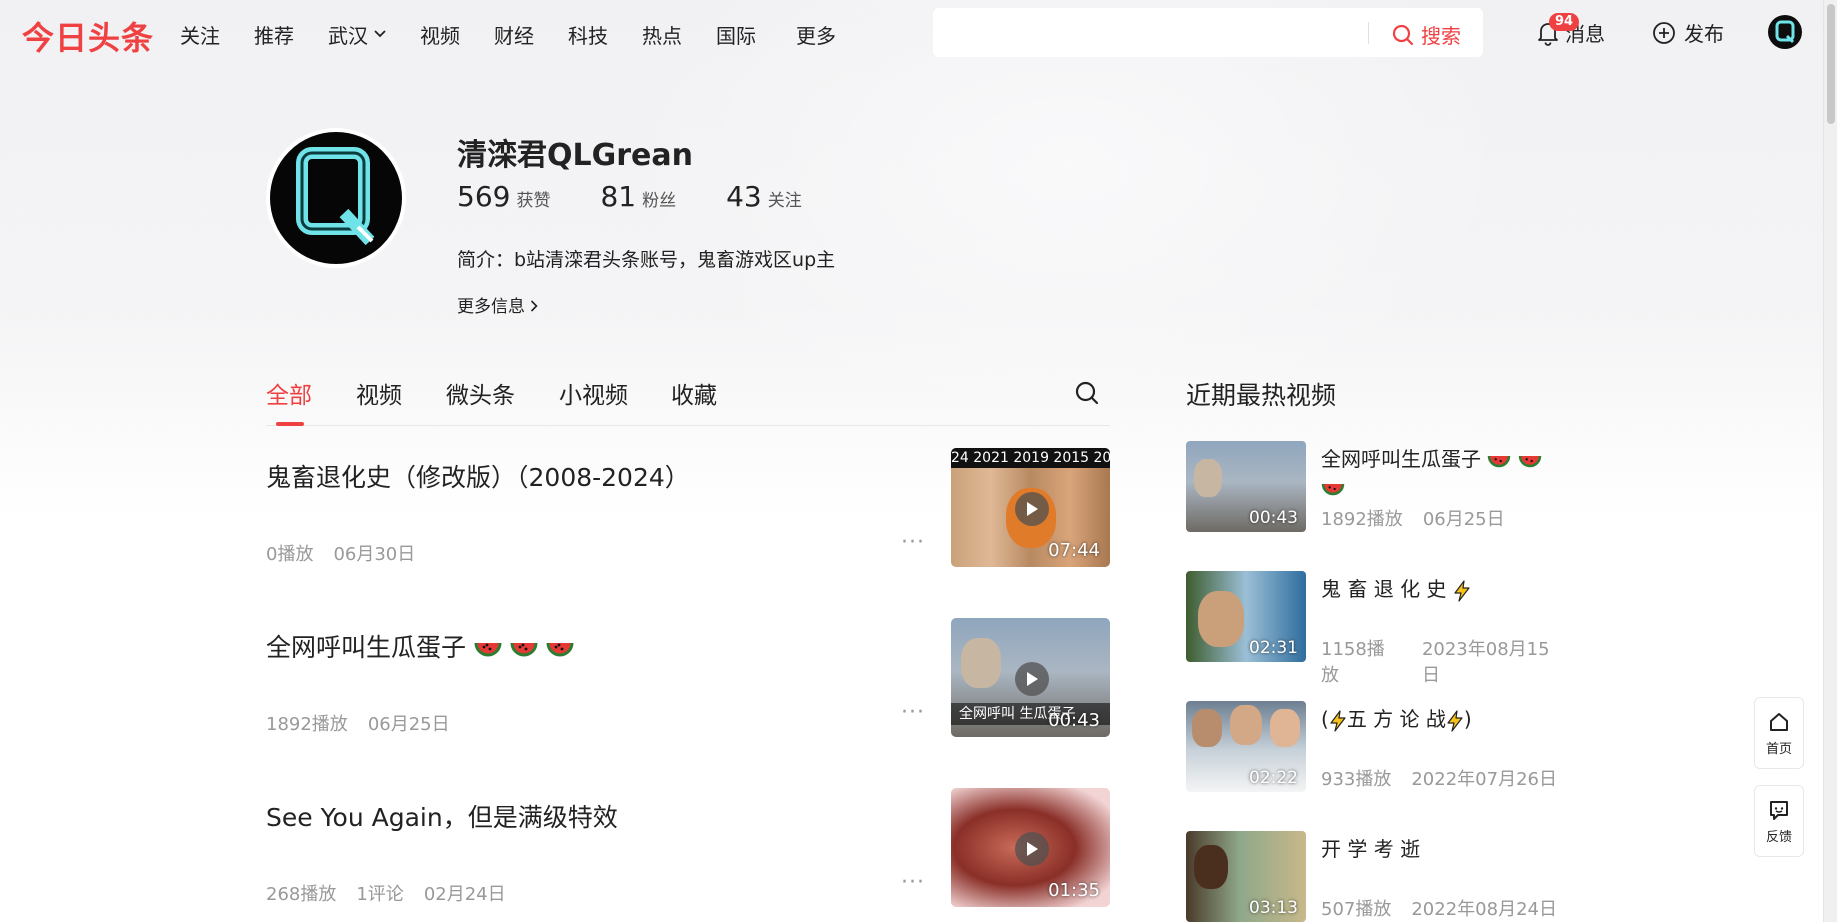 This screenshot has width=1837, height=922. I want to click on search-button: 搜索, so click(1426, 34).